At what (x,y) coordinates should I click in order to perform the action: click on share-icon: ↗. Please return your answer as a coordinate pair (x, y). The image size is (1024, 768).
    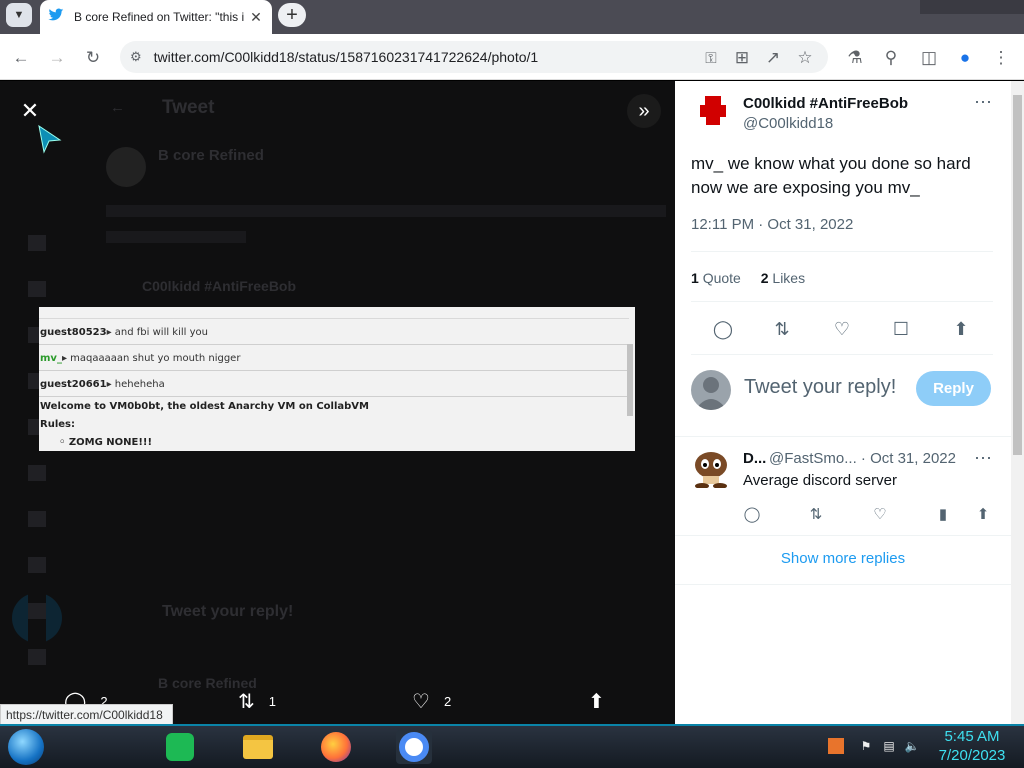
    Looking at the image, I should click on (773, 58).